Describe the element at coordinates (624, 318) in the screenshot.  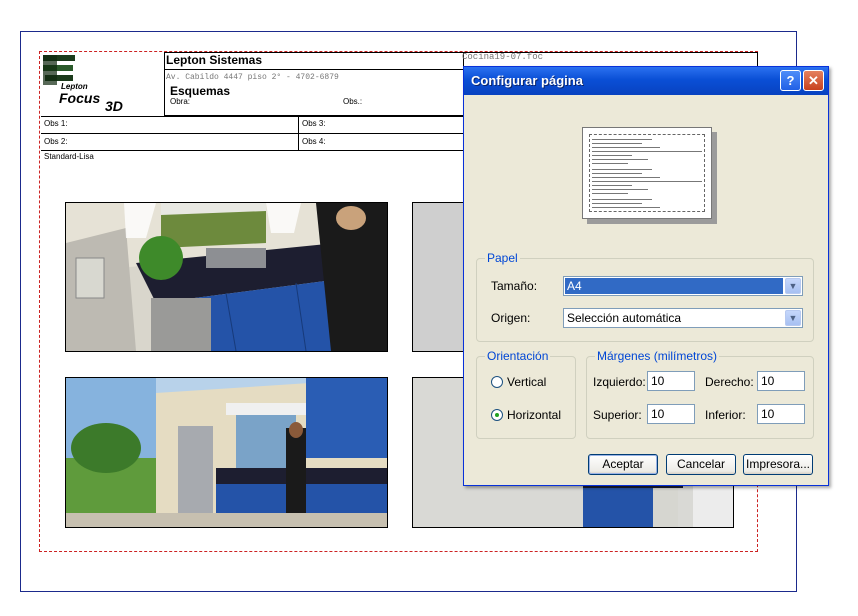
I see `source-selected-value: Selección automática` at that location.